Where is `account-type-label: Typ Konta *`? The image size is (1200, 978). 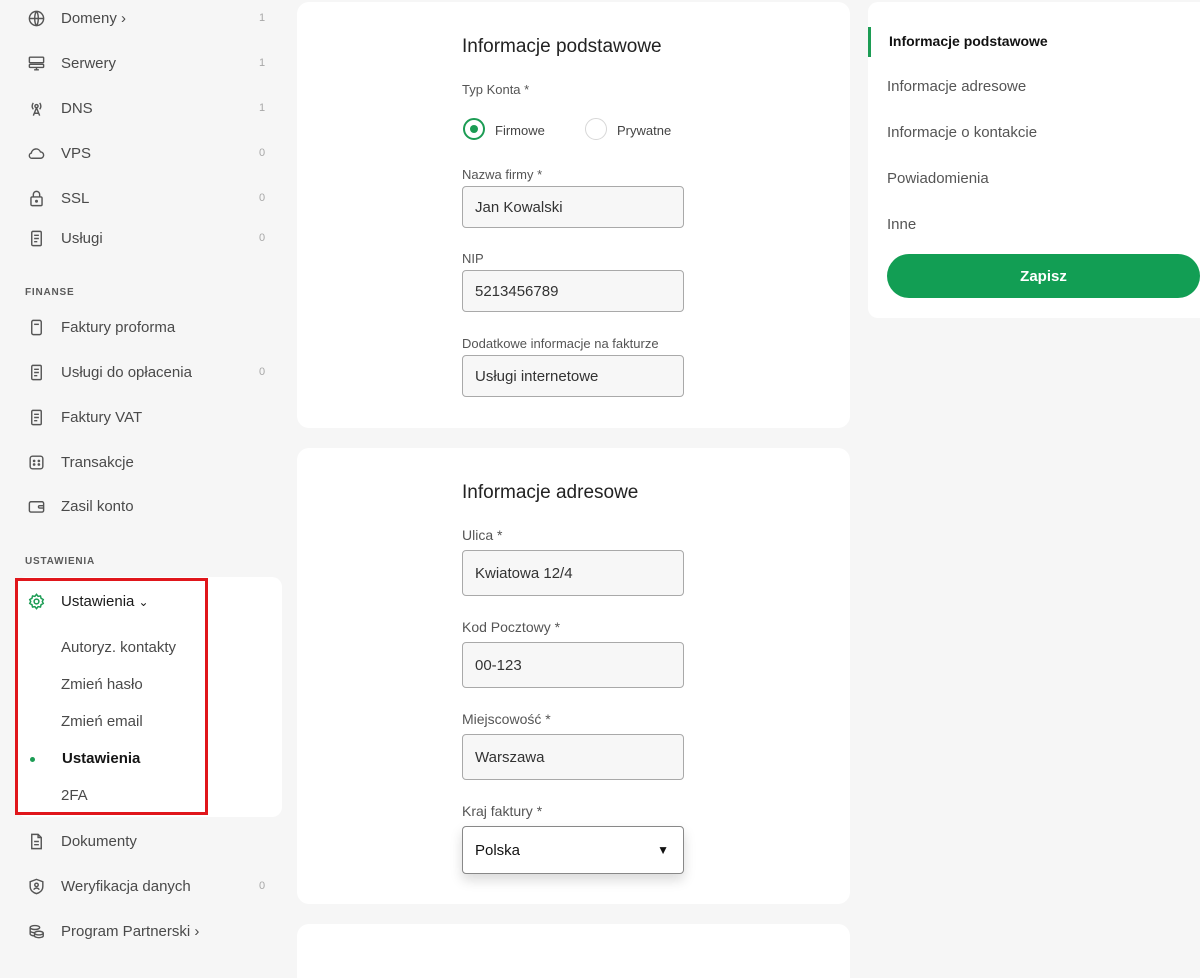 account-type-label: Typ Konta * is located at coordinates (496, 89).